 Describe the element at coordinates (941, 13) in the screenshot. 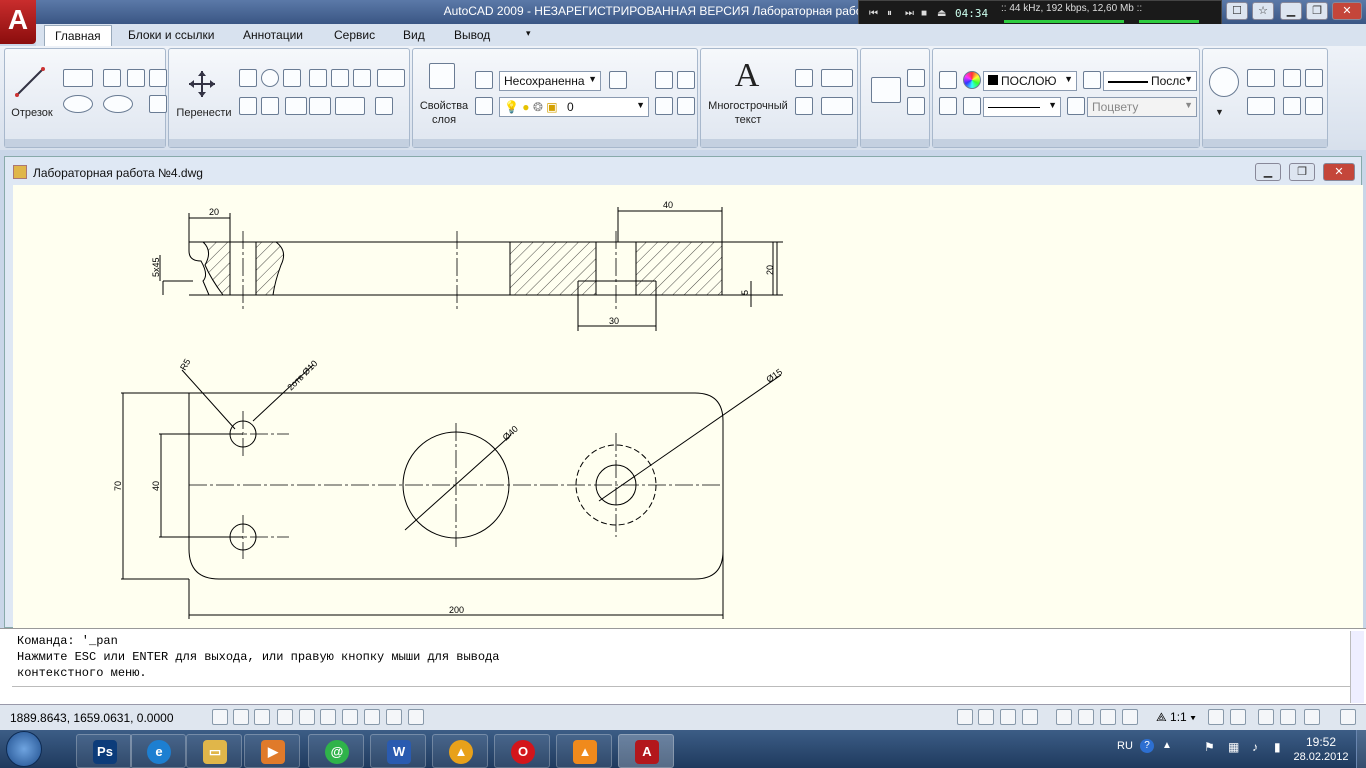

I see `eject-icon: ⏏` at that location.